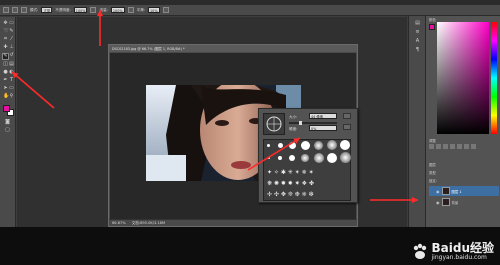  I want to click on arrow-to-brush-size-head, so click(100, 13).